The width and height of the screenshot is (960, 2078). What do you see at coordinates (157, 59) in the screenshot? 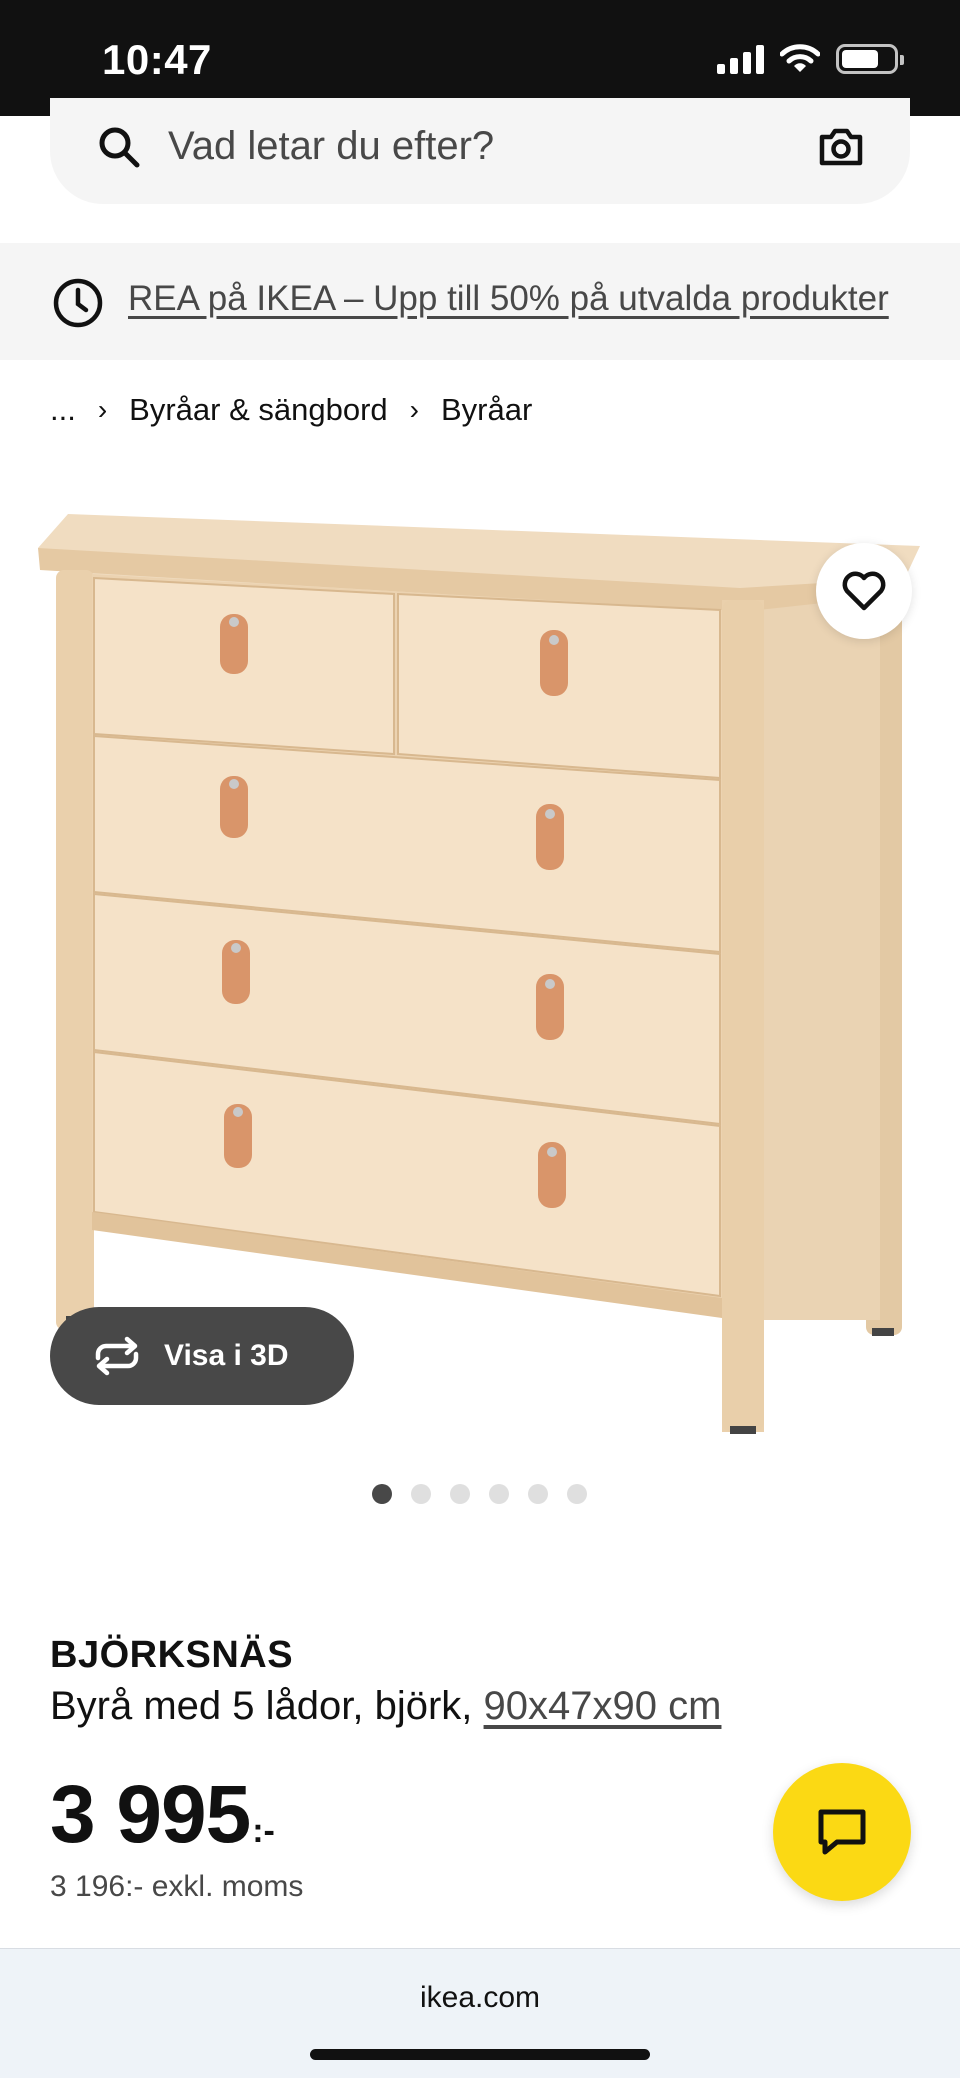
I see `status-time: 10:47` at bounding box center [157, 59].